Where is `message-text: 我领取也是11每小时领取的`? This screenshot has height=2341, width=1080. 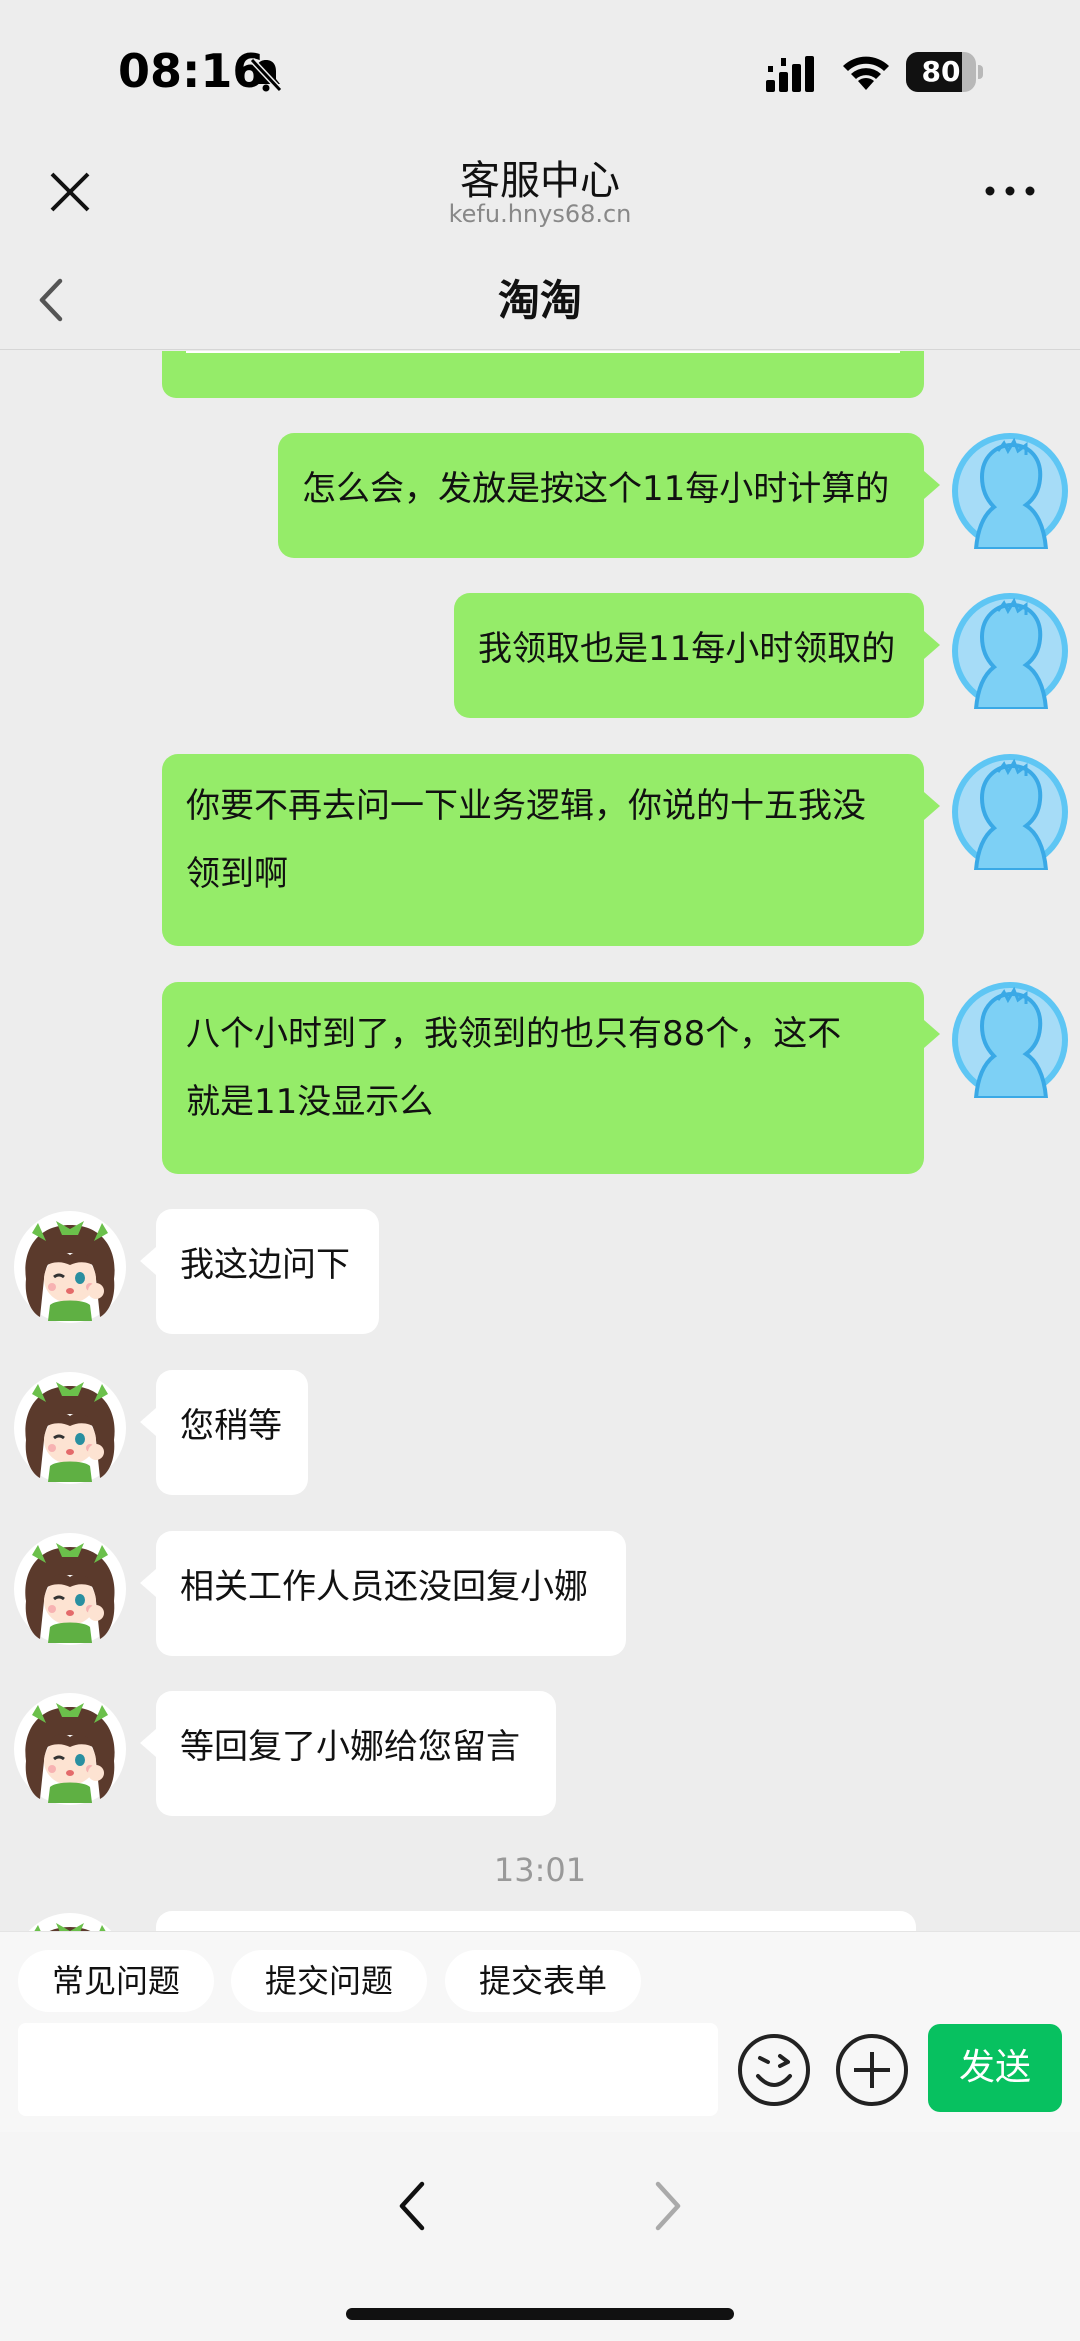 message-text: 我领取也是11每小时领取的 is located at coordinates (687, 649).